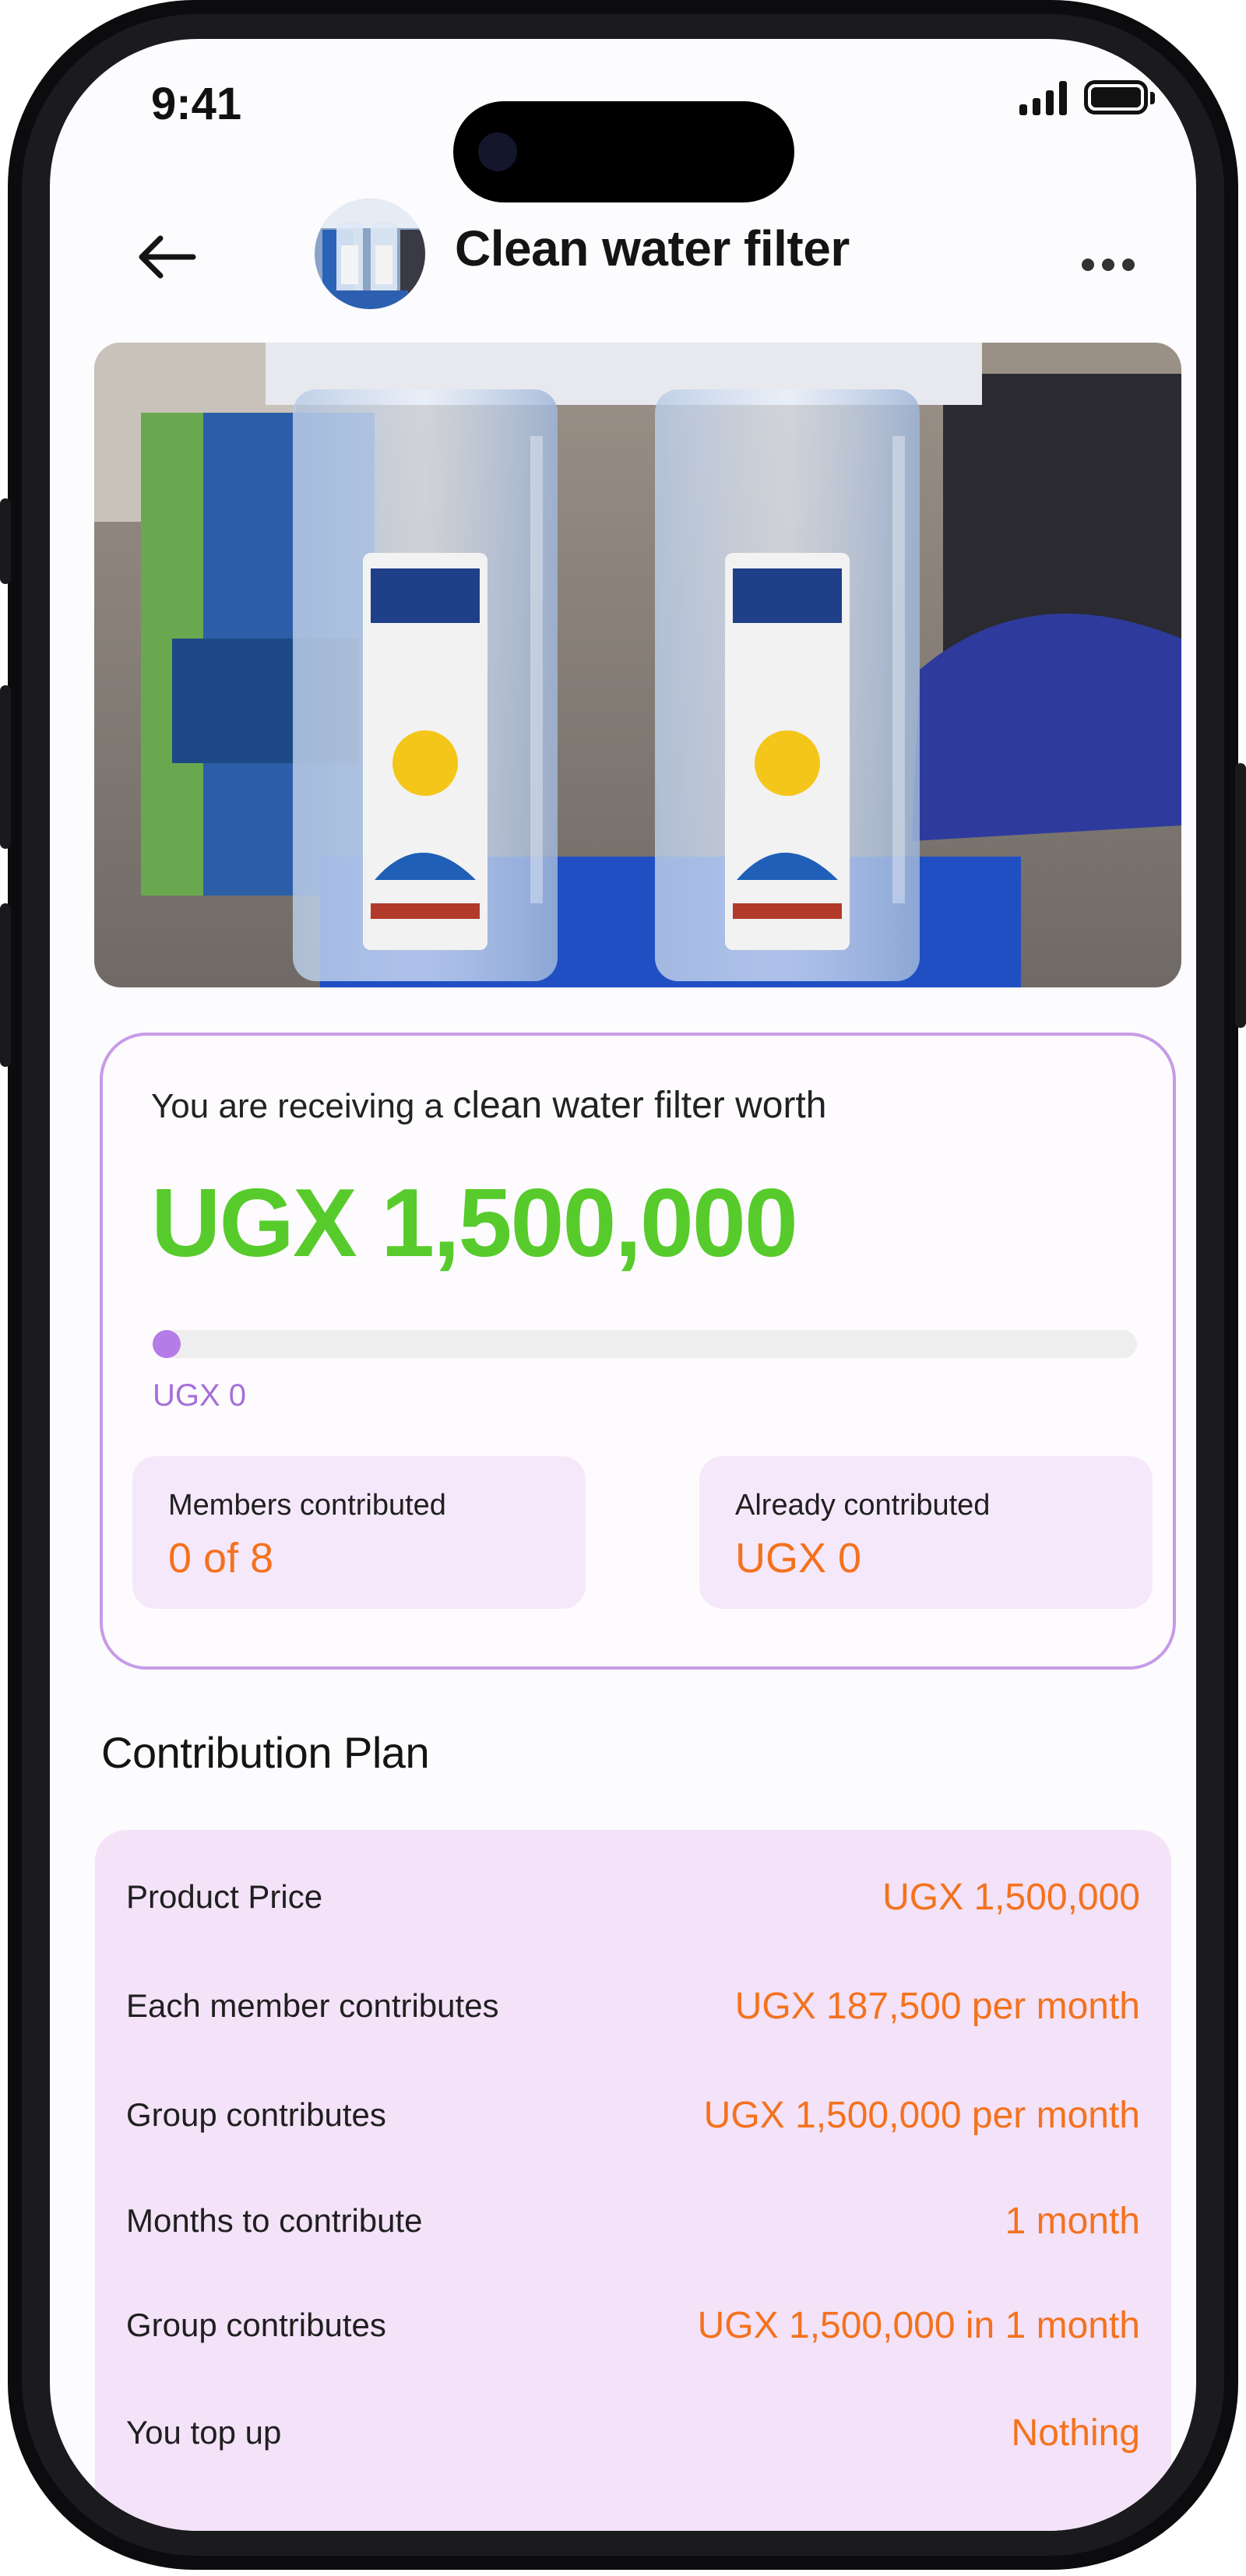 Image resolution: width=1246 pixels, height=2576 pixels. What do you see at coordinates (1011, 1897) in the screenshot?
I see `plan-row-value: UGX 1,500,000` at bounding box center [1011, 1897].